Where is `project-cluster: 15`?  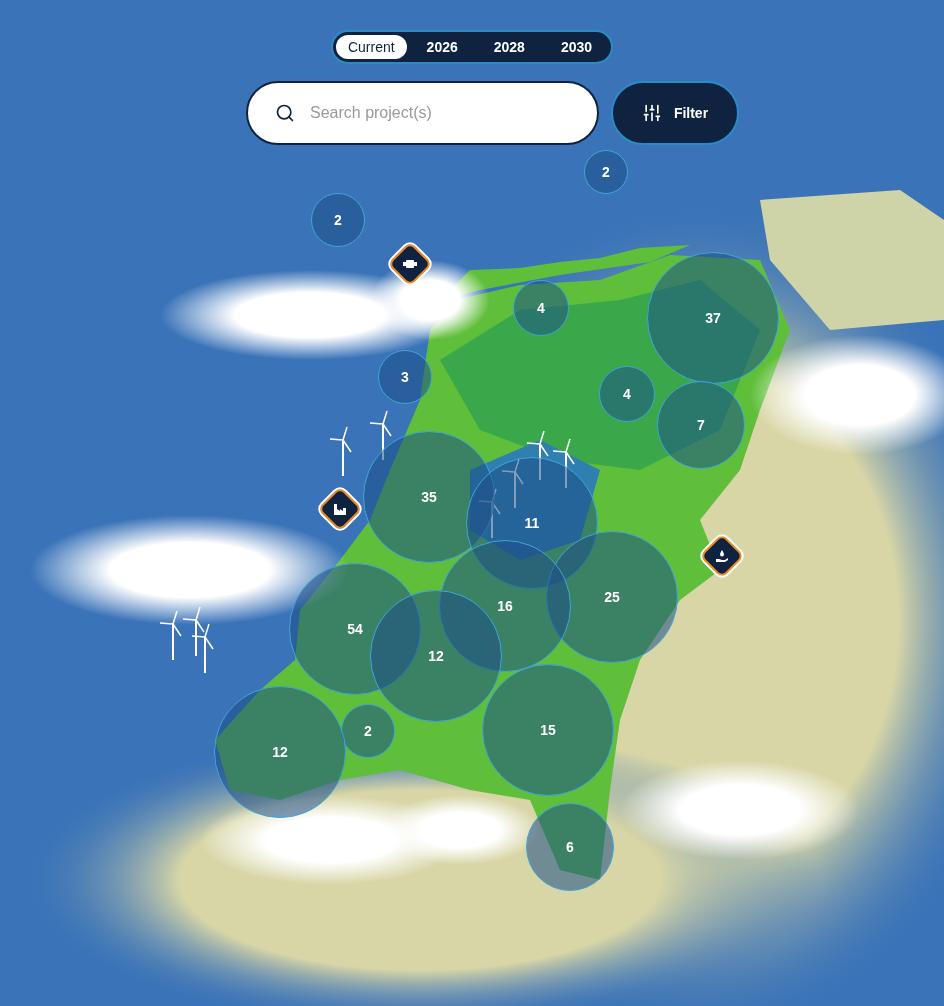 project-cluster: 15 is located at coordinates (548, 730).